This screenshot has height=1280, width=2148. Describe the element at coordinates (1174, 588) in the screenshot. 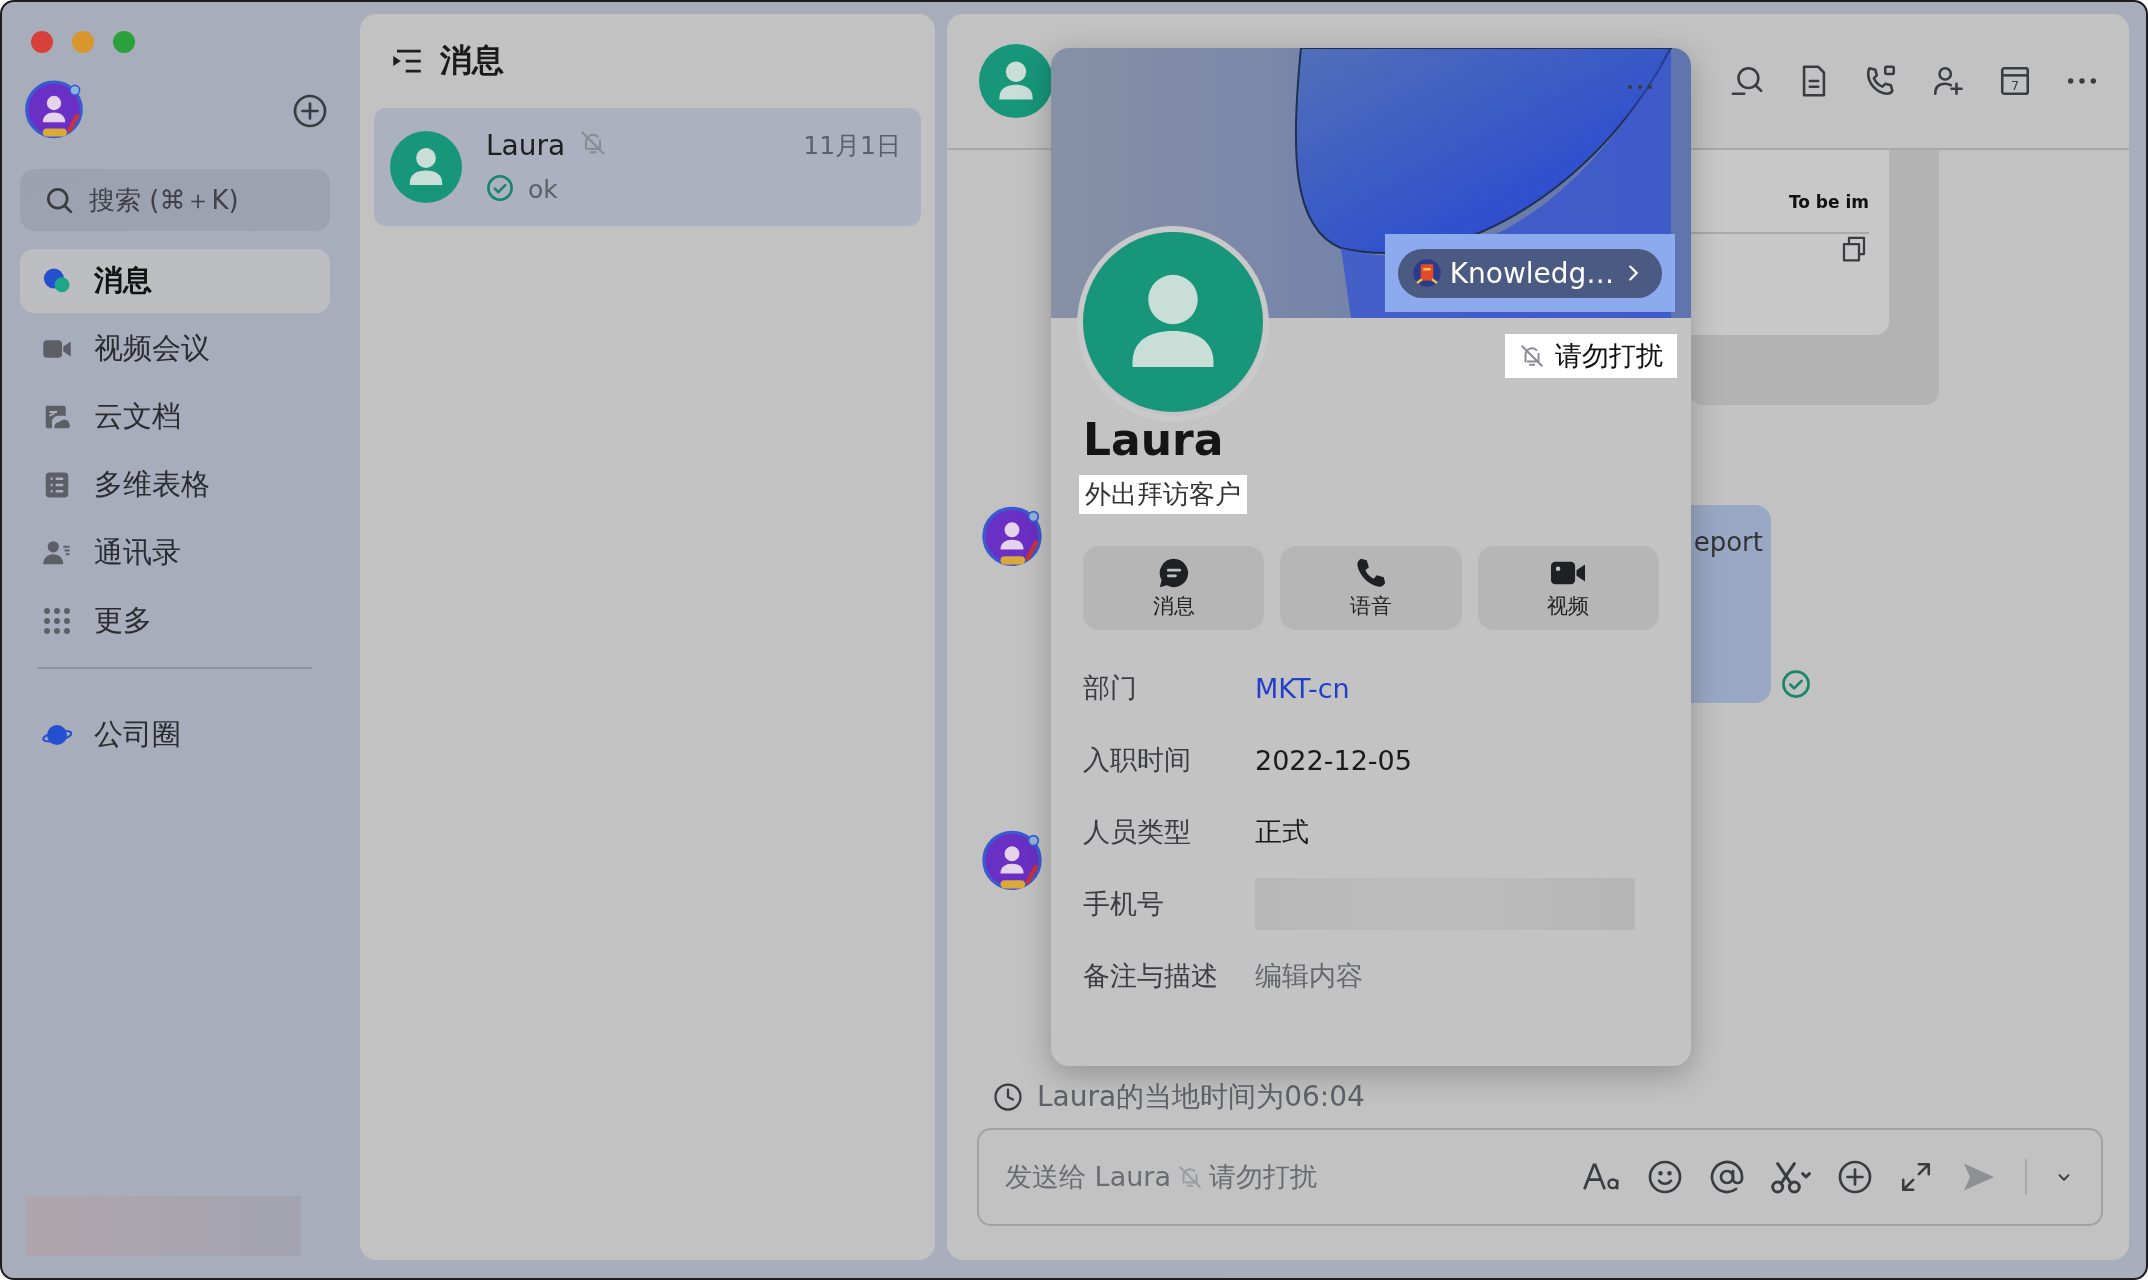

I see `action-button: 消息` at that location.